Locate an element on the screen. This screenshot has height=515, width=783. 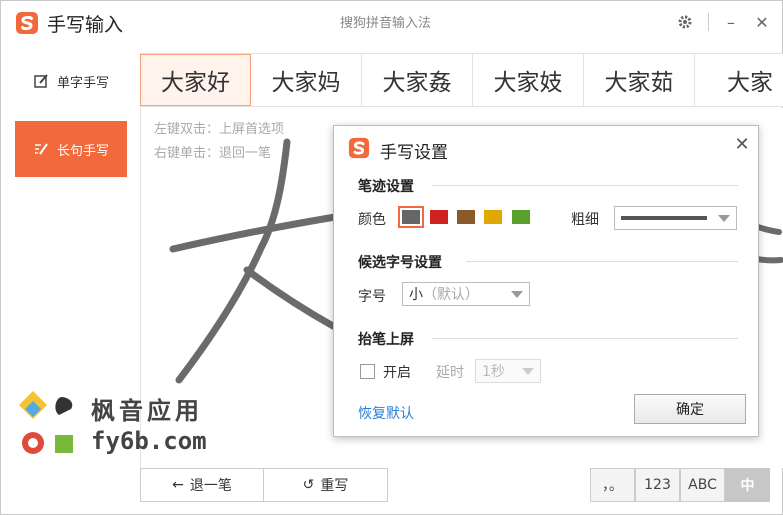
font-size-label: 字号 is located at coordinates (372, 297).